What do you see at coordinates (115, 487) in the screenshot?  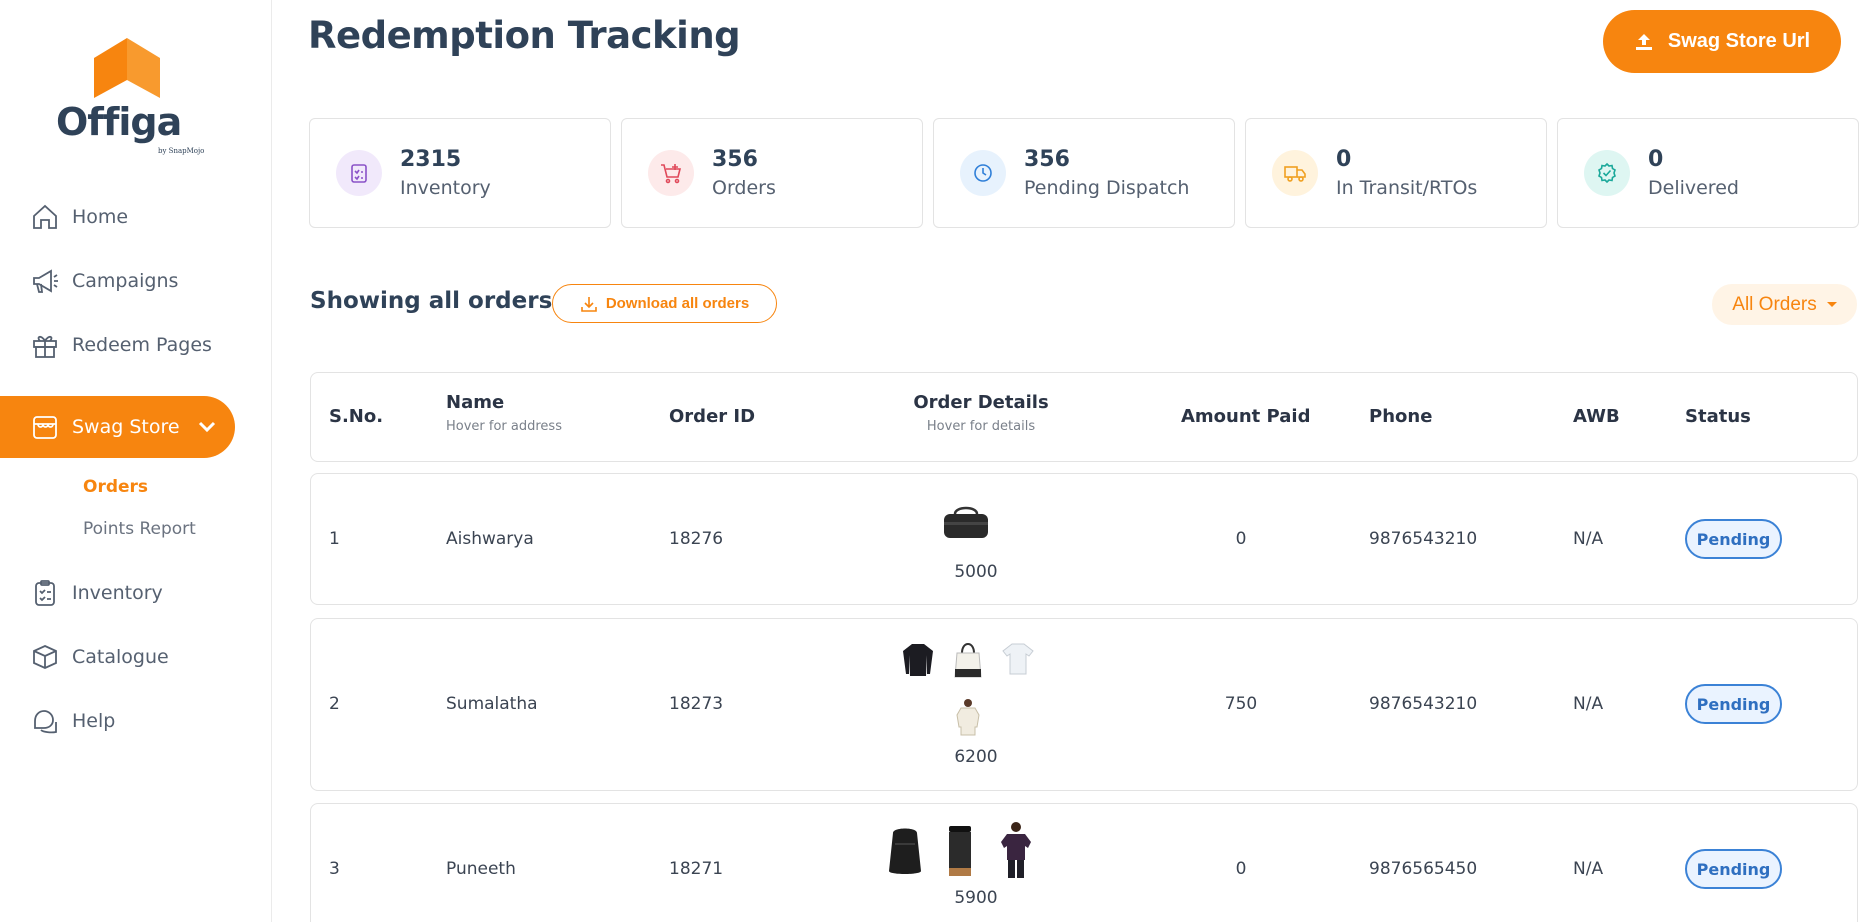 I see `sidebar-subitem-orders: Orders` at bounding box center [115, 487].